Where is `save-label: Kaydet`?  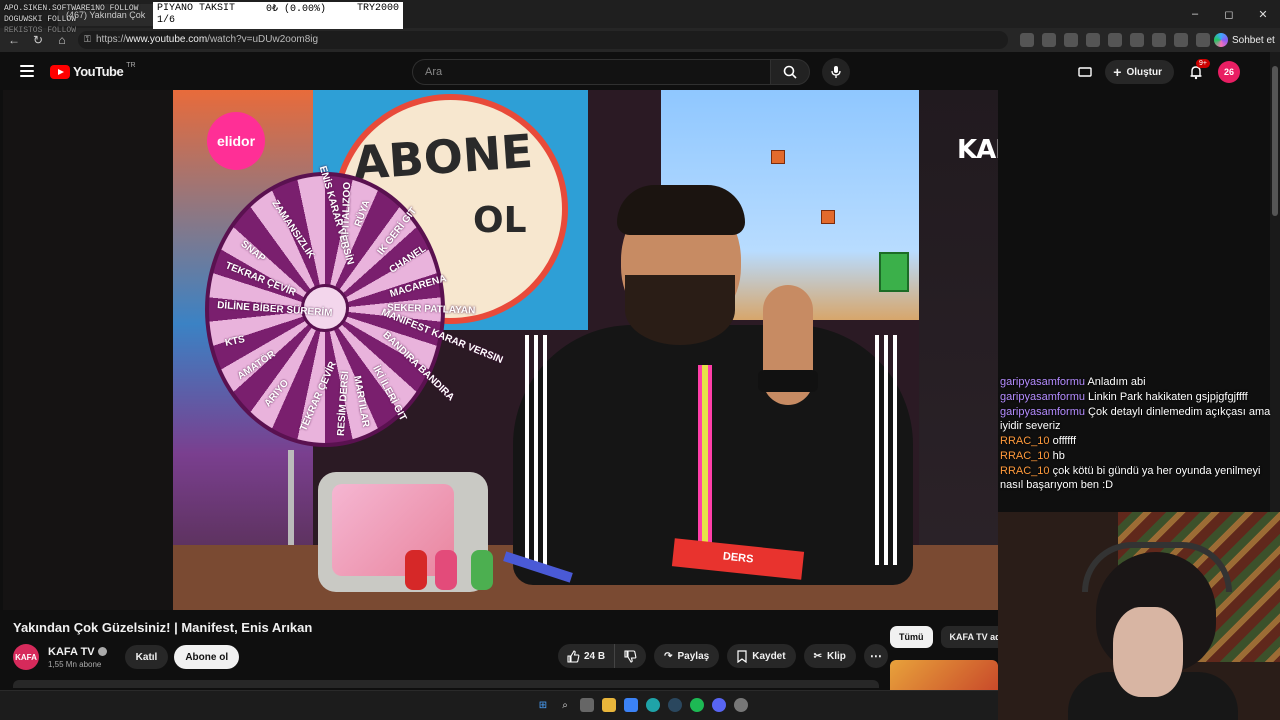 save-label: Kaydet is located at coordinates (769, 656).